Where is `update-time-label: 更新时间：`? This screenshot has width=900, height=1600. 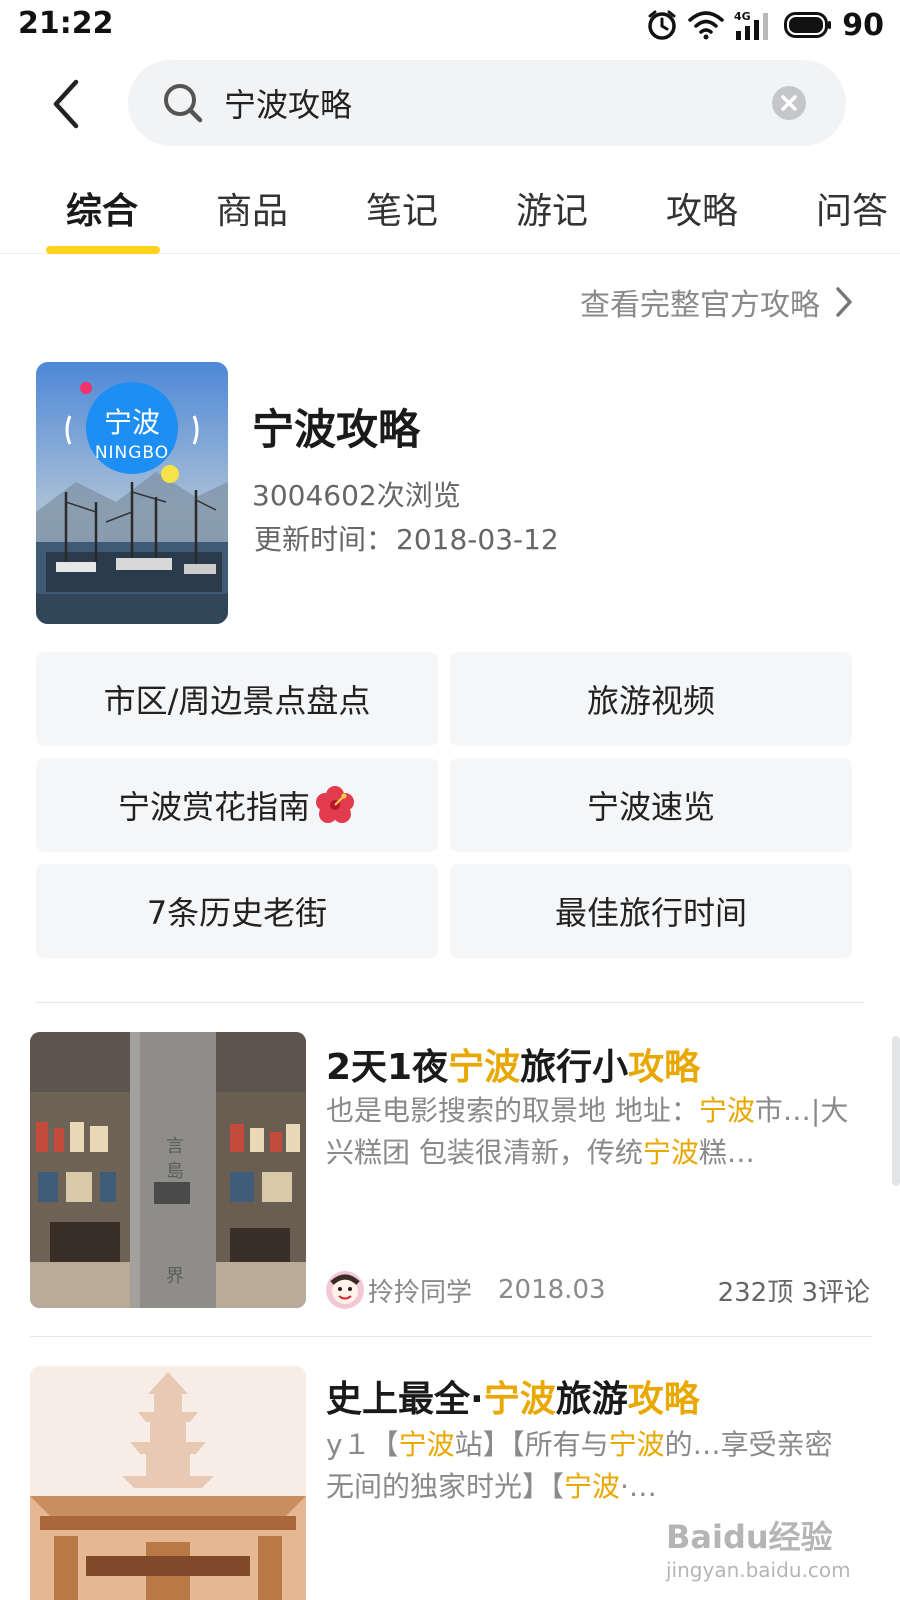
update-time-label: 更新时间： is located at coordinates (324, 539).